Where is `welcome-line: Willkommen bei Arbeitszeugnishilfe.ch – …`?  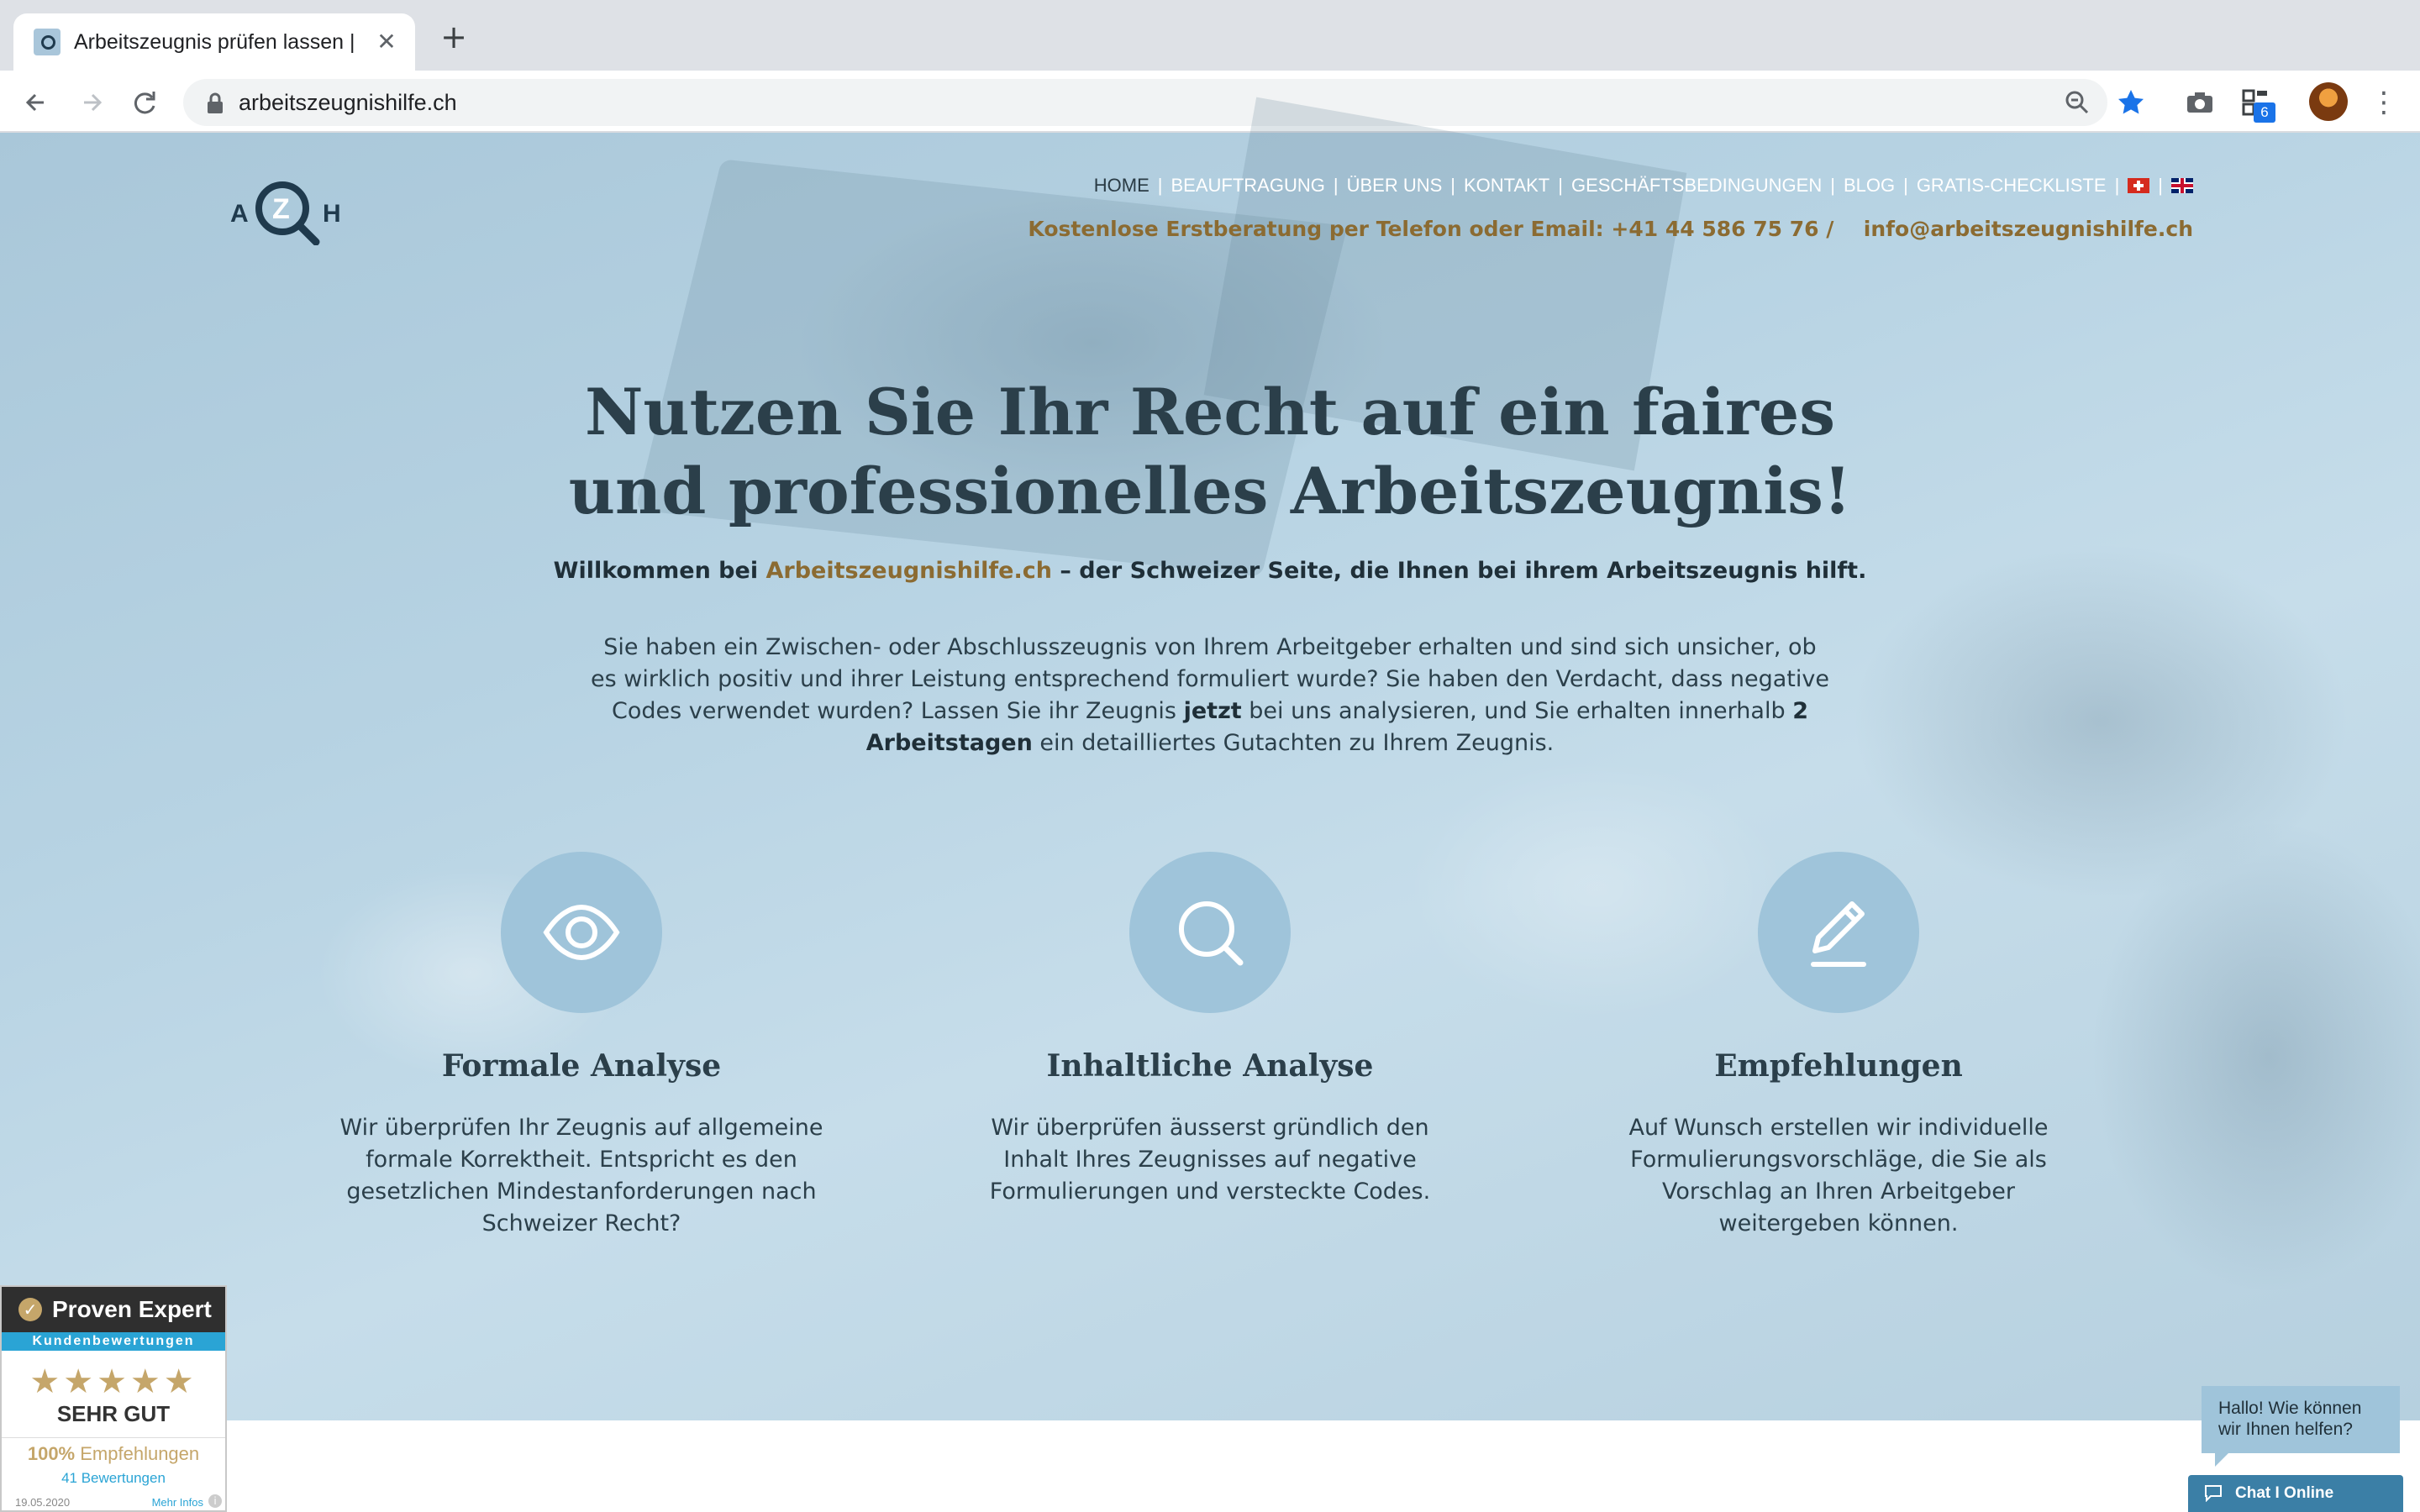 welcome-line: Willkommen bei Arbeitszeugnishilfe.ch – … is located at coordinates (1210, 571).